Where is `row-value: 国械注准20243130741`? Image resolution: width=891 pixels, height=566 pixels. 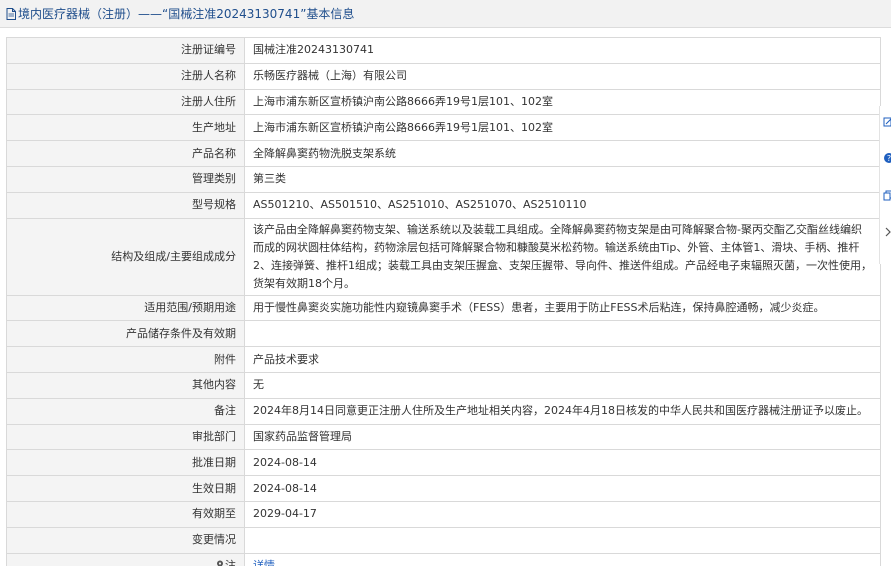 row-value: 国械注准20243130741 is located at coordinates (562, 50).